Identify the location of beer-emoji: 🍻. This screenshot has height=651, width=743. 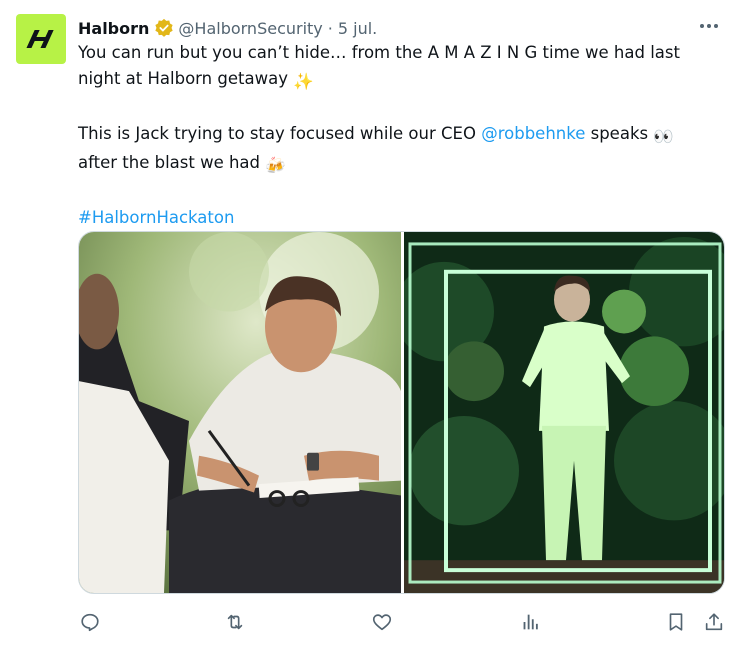
(275, 165).